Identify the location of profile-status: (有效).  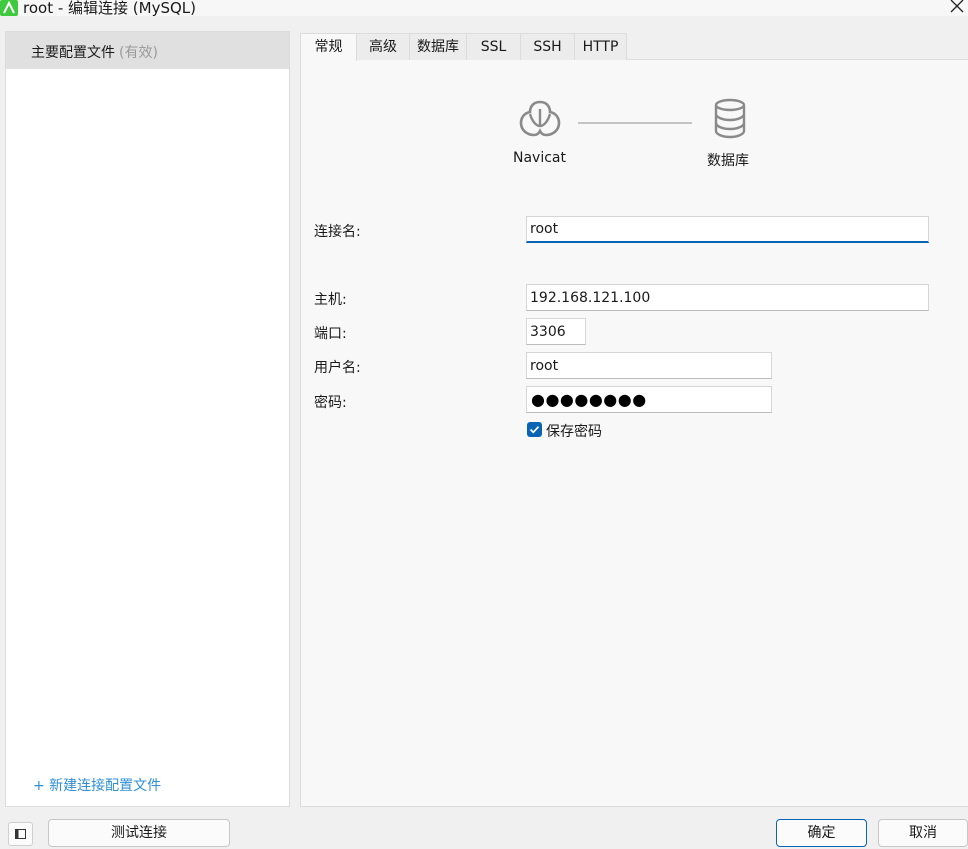
(138, 53).